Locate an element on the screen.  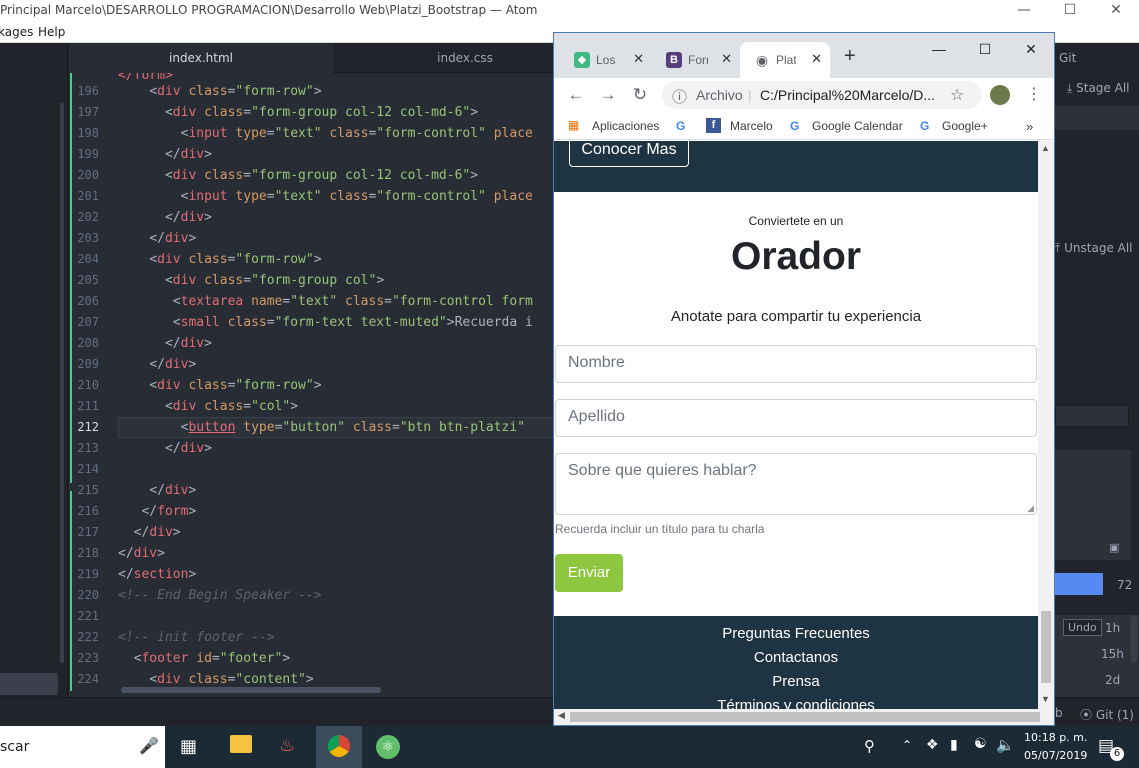
footer-link-preguntas: Preguntas Frecuentes is located at coordinates (796, 633).